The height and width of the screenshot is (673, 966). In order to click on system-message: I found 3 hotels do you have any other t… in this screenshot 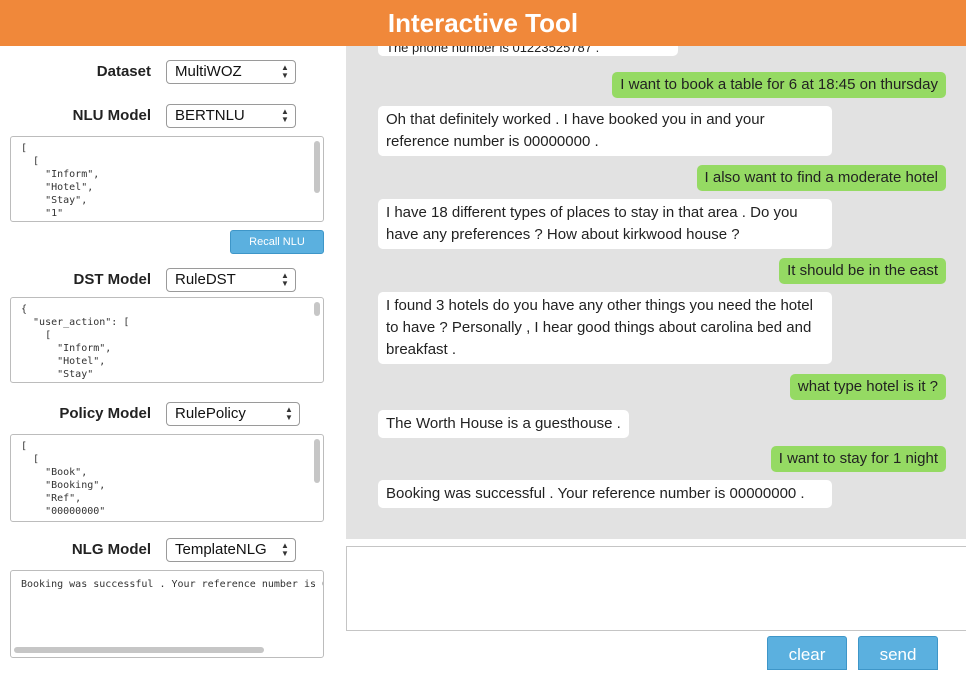, I will do `click(605, 328)`.